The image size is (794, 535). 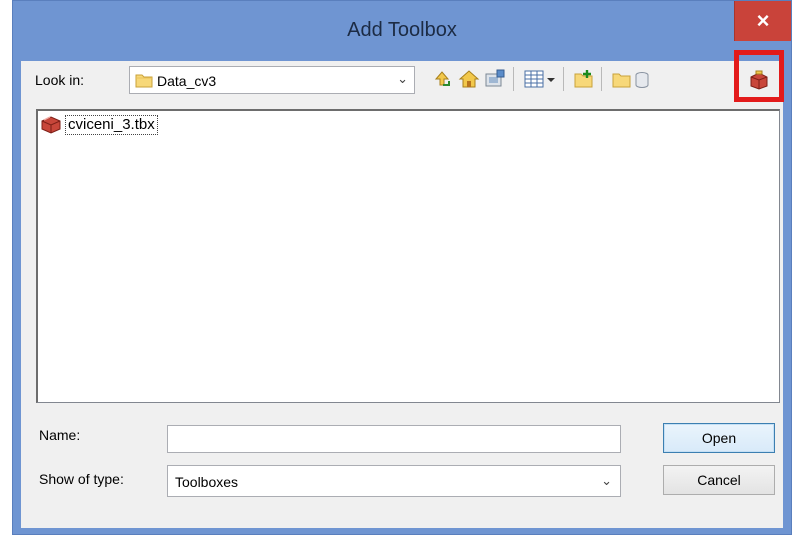 I want to click on dialog-title: Add Toolbox, so click(x=402, y=30).